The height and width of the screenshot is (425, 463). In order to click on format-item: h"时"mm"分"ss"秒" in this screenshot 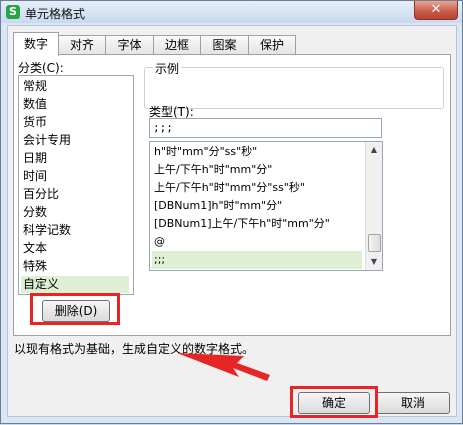, I will do `click(257, 152)`.